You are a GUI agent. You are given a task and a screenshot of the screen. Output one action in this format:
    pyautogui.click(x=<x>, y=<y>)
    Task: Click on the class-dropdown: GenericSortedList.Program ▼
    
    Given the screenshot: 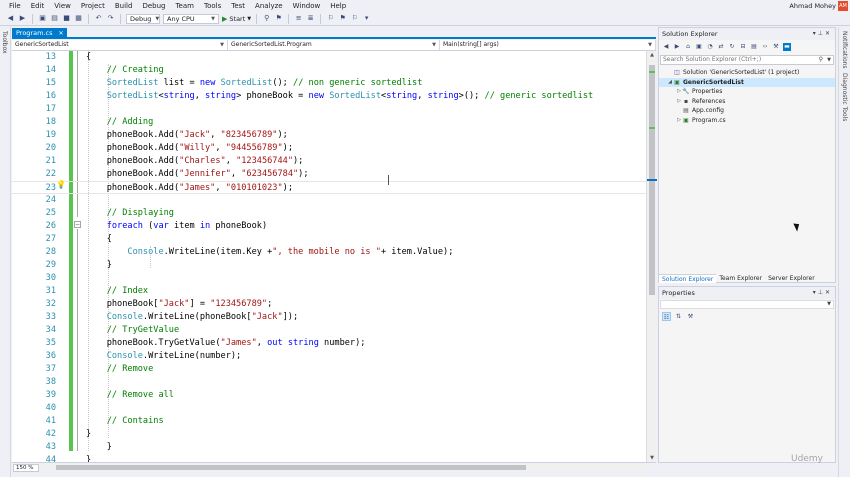 What is the action you would take?
    pyautogui.click(x=334, y=45)
    